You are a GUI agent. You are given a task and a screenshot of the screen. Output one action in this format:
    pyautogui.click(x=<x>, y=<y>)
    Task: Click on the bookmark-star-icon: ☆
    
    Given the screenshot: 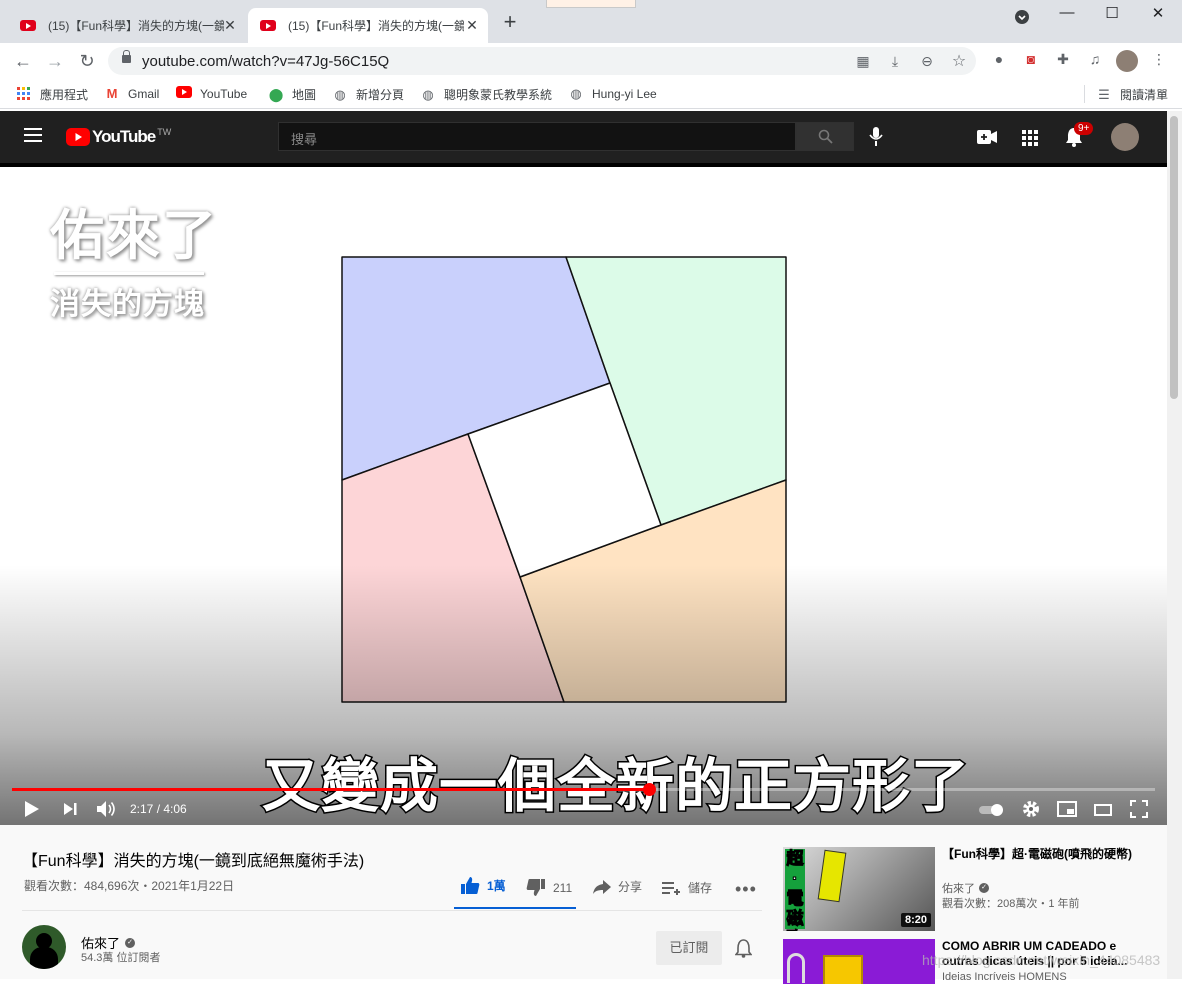 What is the action you would take?
    pyautogui.click(x=959, y=61)
    